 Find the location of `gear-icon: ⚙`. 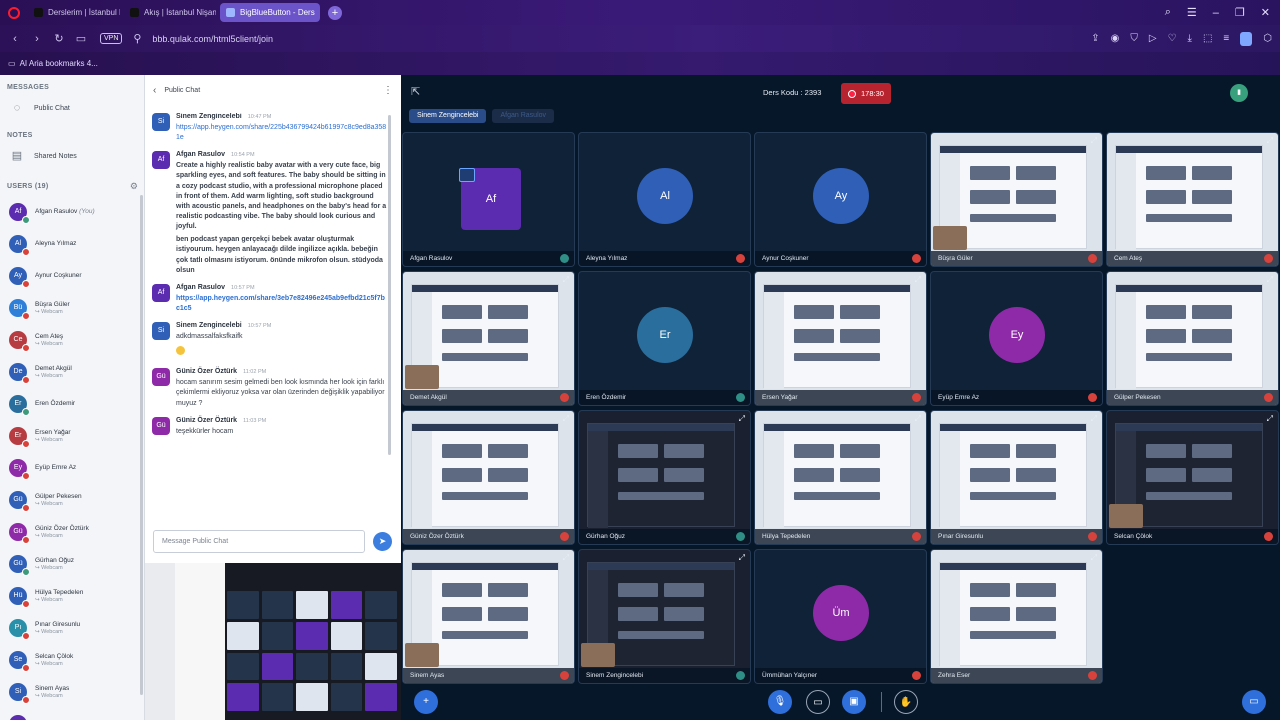

gear-icon: ⚙ is located at coordinates (134, 186).